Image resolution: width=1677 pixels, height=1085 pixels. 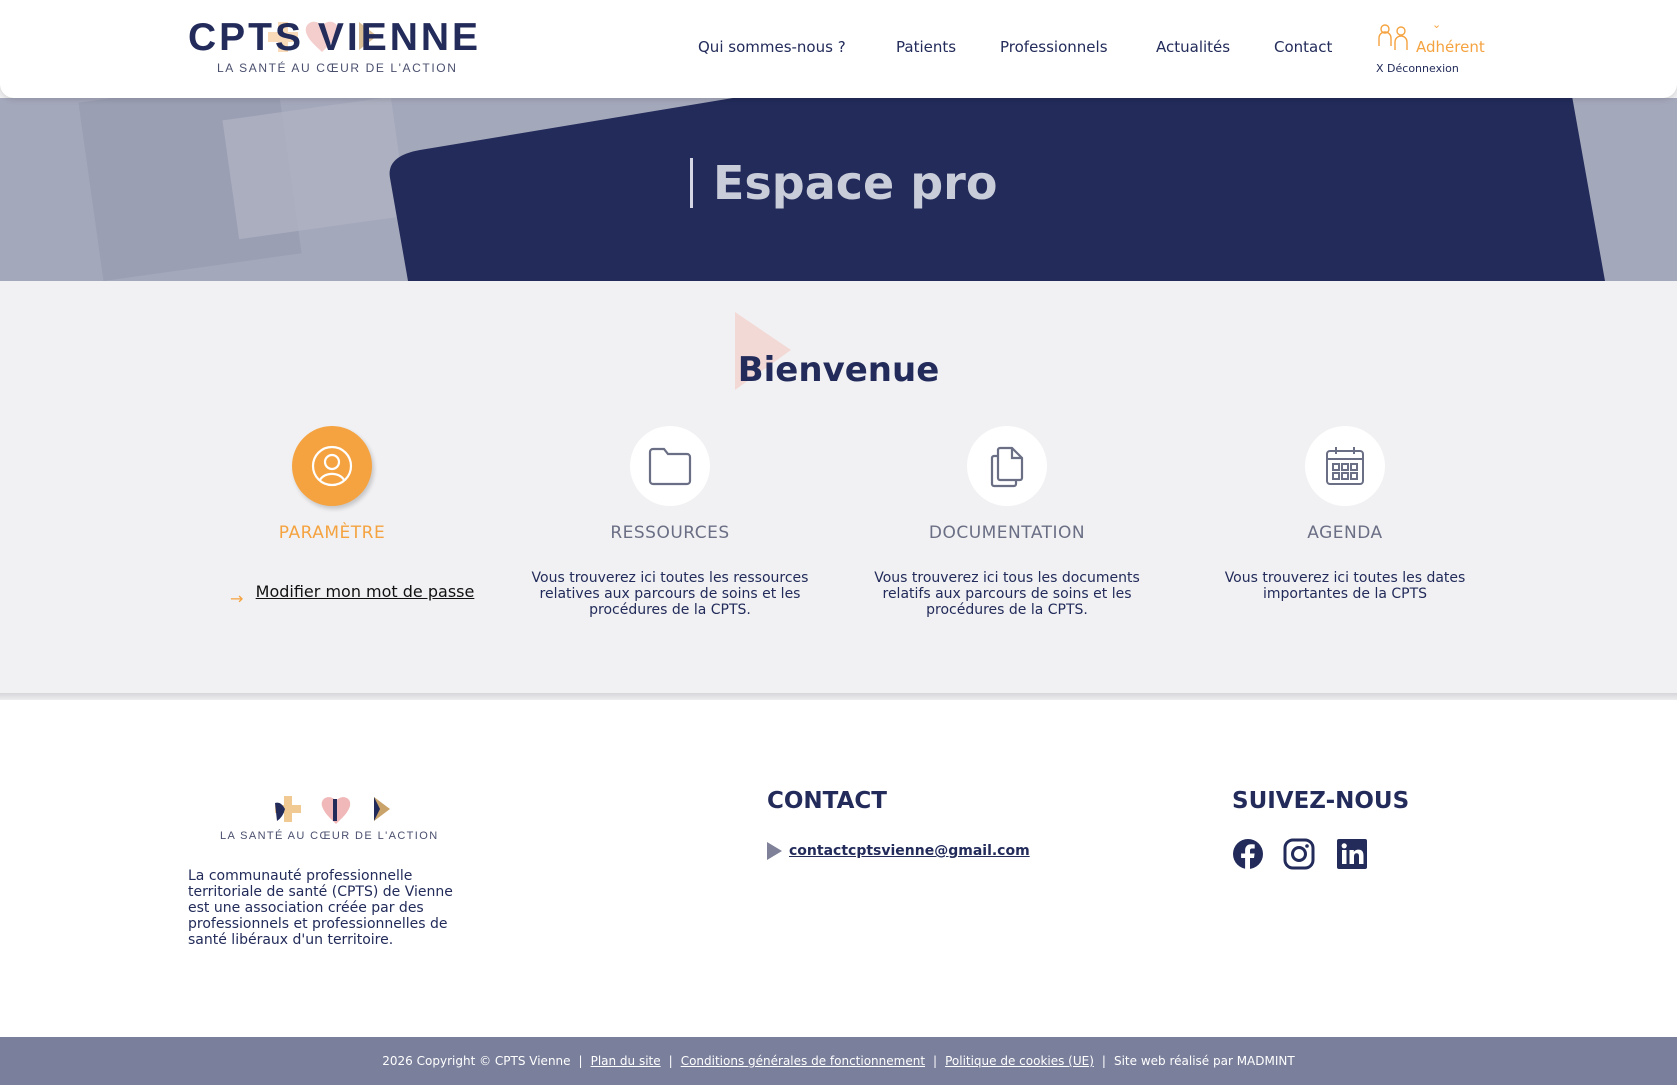 I want to click on welcome-title: Bienvenue, so click(x=838, y=370).